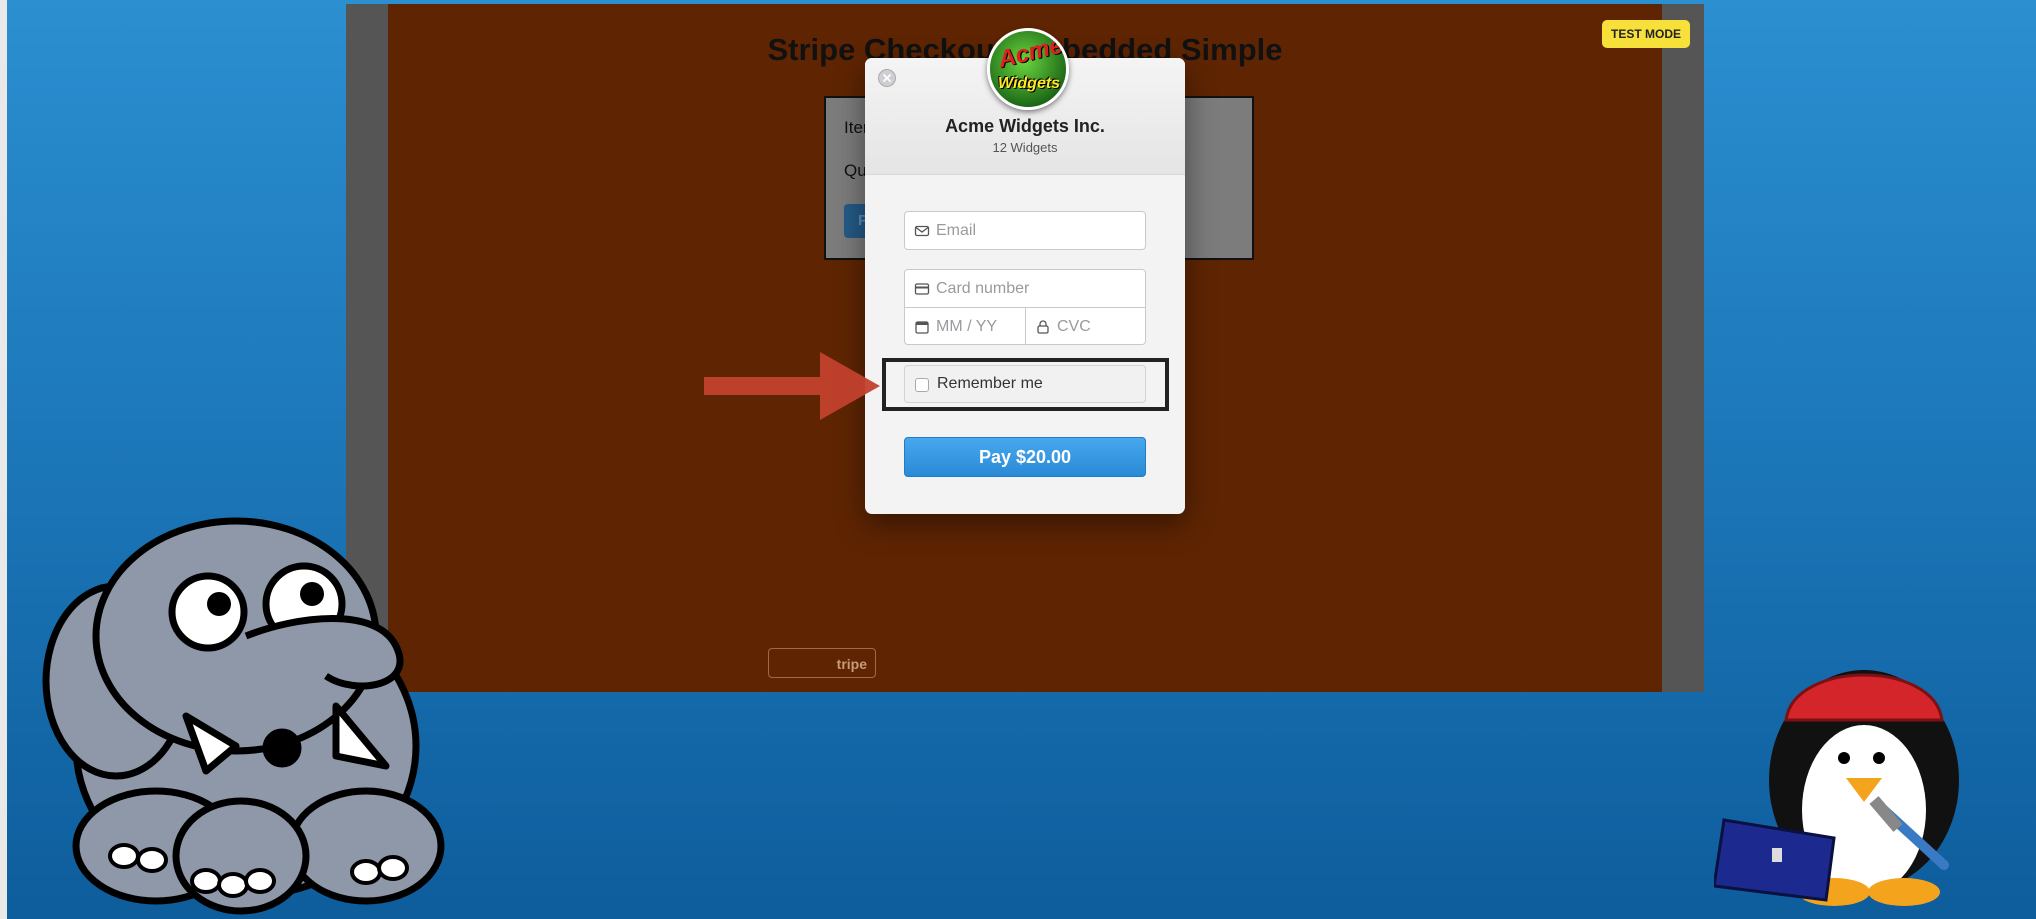 This screenshot has height=919, width=2036. I want to click on expiry-placeholder: MM / YY, so click(967, 326).